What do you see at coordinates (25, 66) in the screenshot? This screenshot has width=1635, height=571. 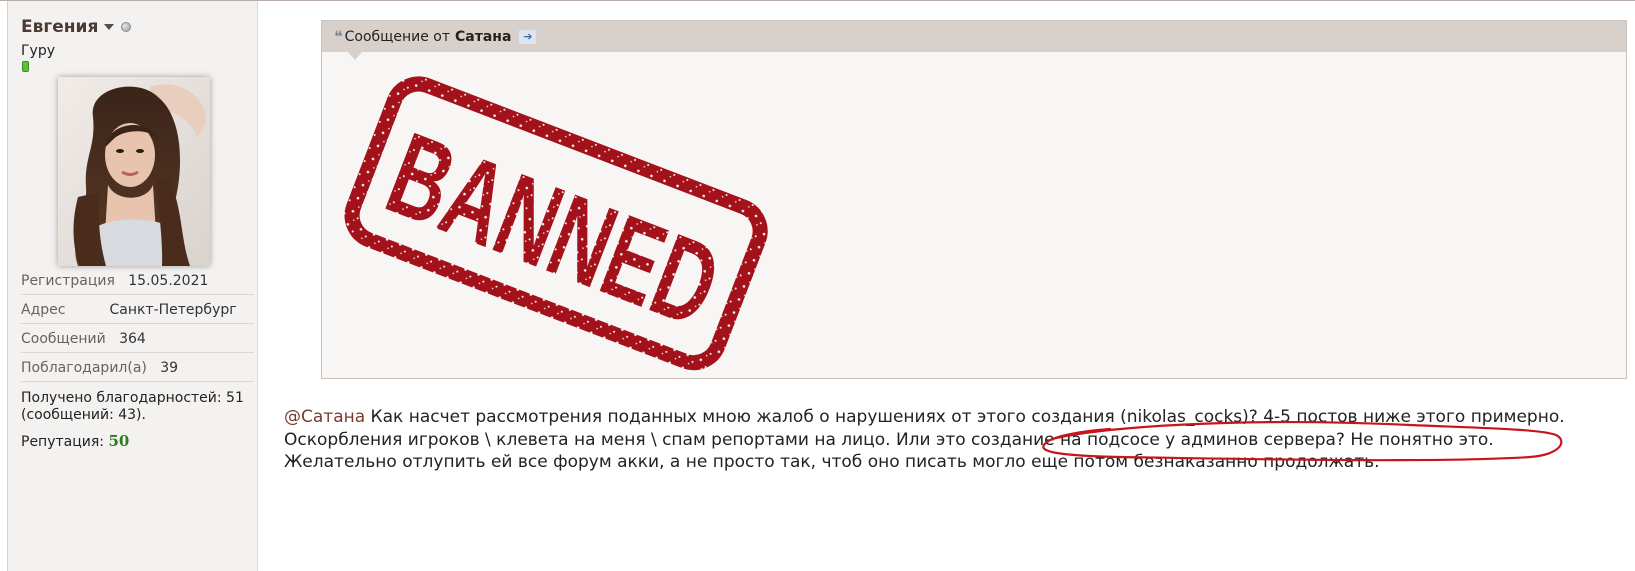 I see `rank-bar-icon` at bounding box center [25, 66].